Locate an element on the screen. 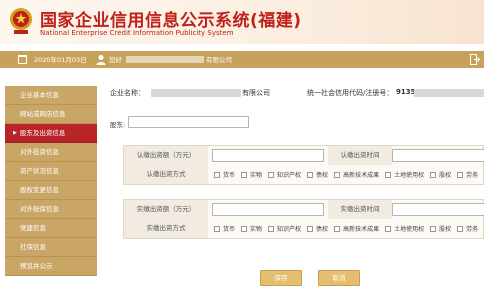 The height and width of the screenshot is (300, 484). redacted-name is located at coordinates (165, 59).